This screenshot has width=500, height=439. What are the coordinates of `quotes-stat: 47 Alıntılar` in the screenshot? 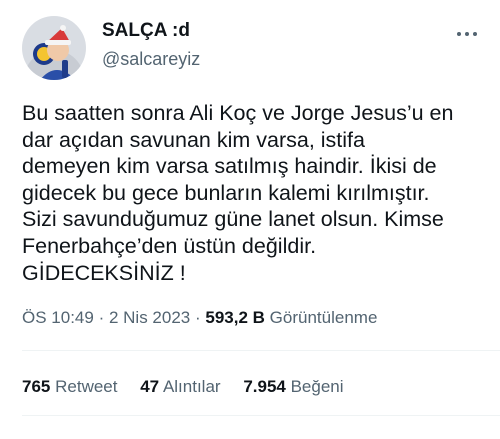 It's located at (180, 387).